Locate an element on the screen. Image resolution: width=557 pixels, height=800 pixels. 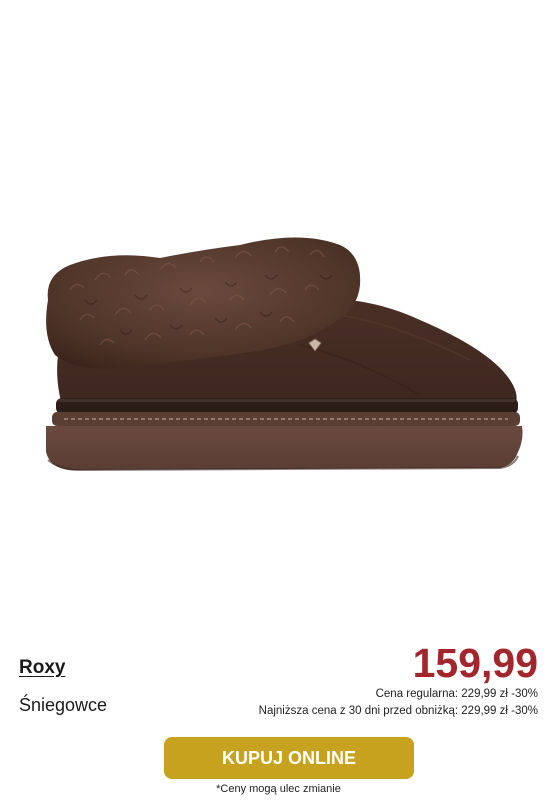
price-disclaimer: *Ceny mogą ulec zmianie is located at coordinates (278, 789).